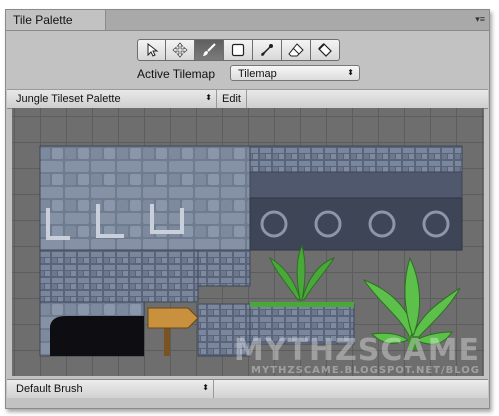  I want to click on paint-tool-button, so click(209, 50).